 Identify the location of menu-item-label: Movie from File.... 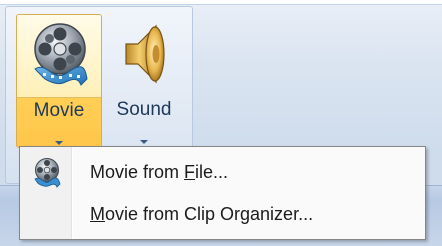
(159, 172).